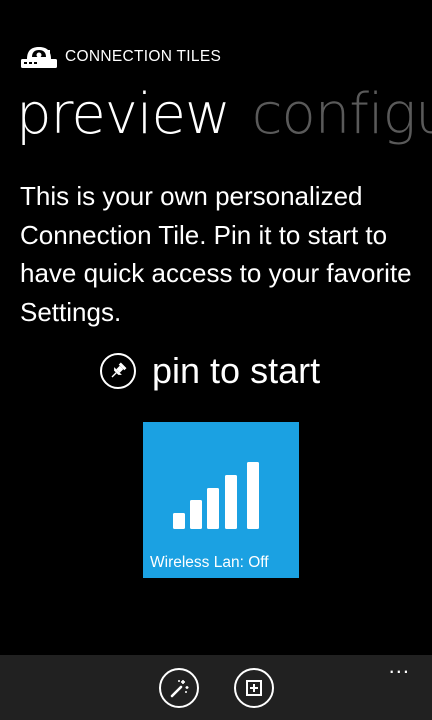  I want to click on router-logo-icon, so click(39, 57).